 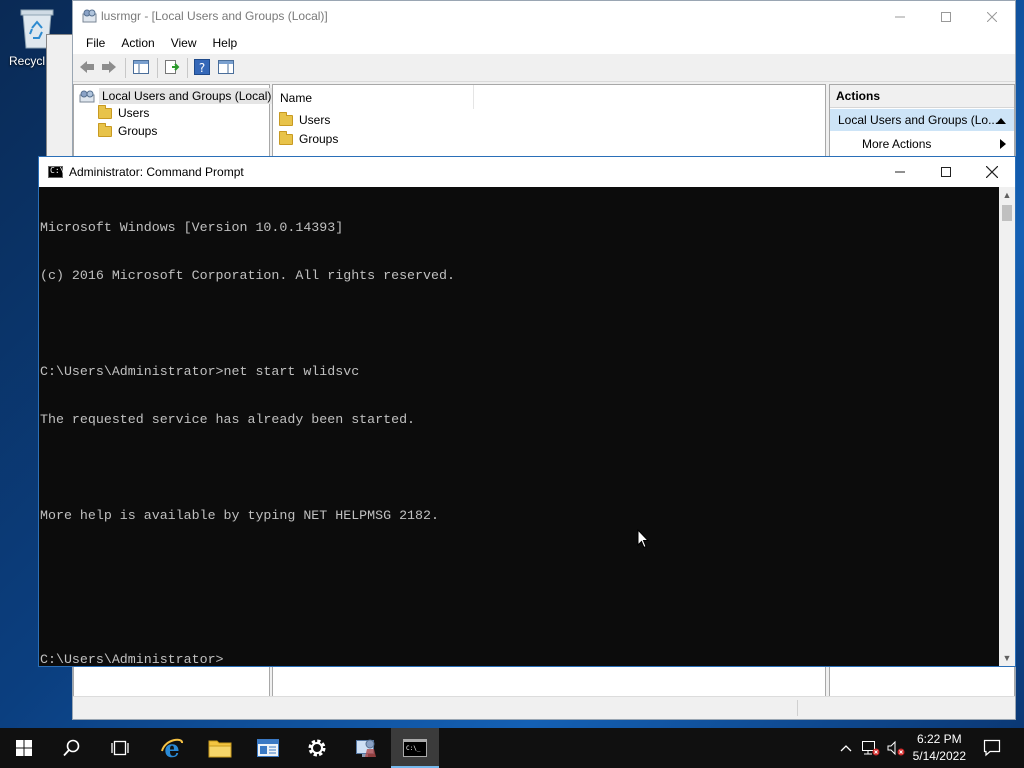 What do you see at coordinates (156, 172) in the screenshot?
I see `cmd-title: Administrator: Command Prompt` at bounding box center [156, 172].